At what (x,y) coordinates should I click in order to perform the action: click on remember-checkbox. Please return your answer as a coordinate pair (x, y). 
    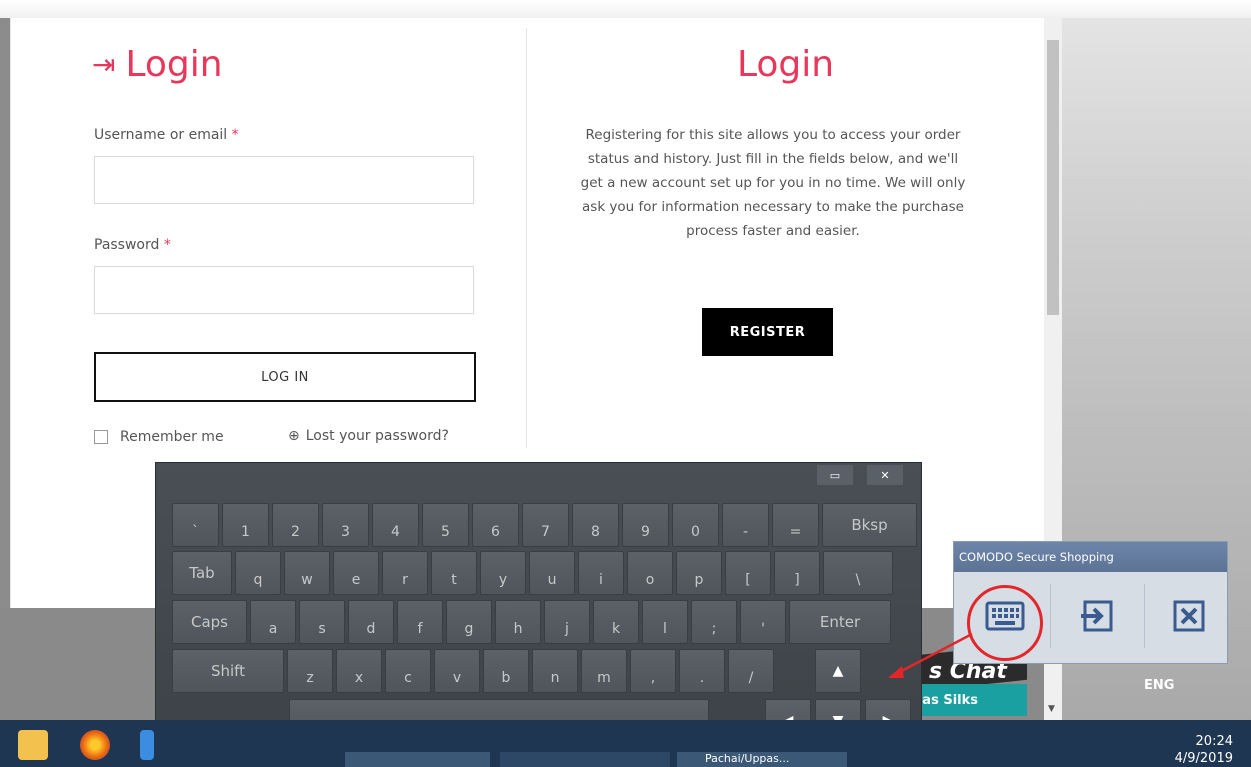
    Looking at the image, I should click on (101, 437).